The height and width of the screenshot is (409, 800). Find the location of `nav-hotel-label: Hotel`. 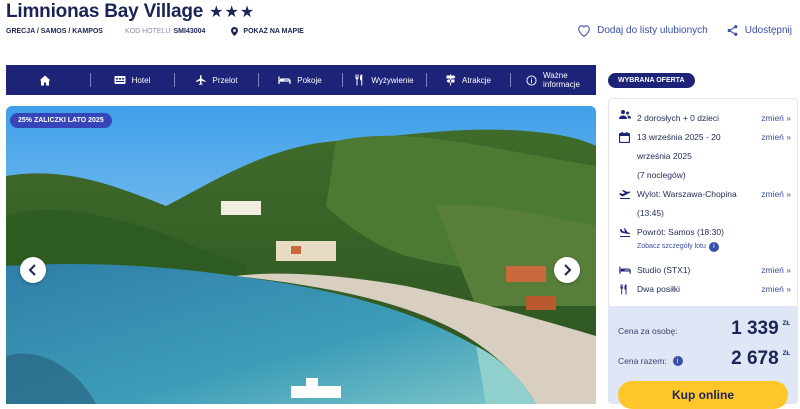

nav-hotel-label: Hotel is located at coordinates (141, 80).